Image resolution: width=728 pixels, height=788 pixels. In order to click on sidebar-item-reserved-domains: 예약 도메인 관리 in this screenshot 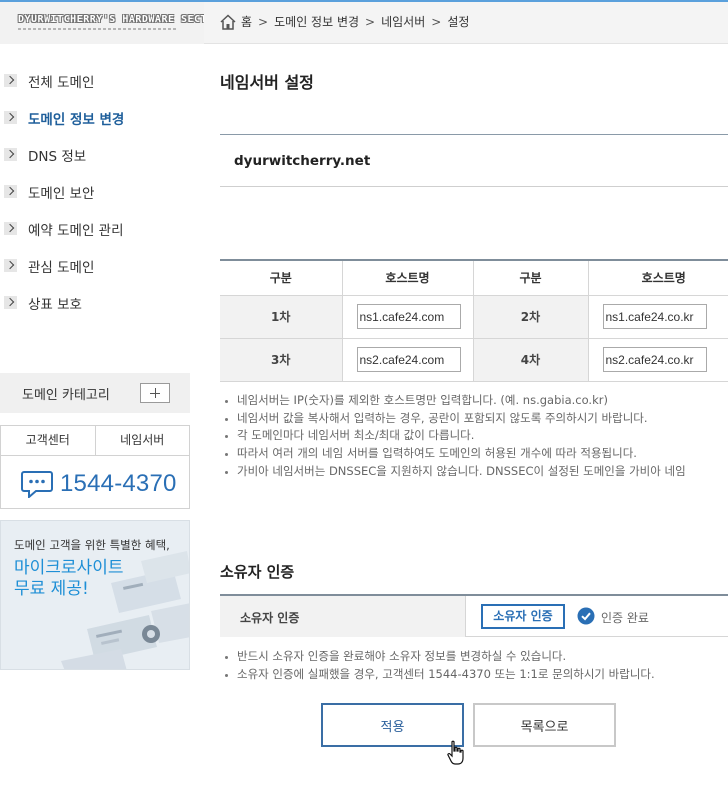, I will do `click(95, 228)`.